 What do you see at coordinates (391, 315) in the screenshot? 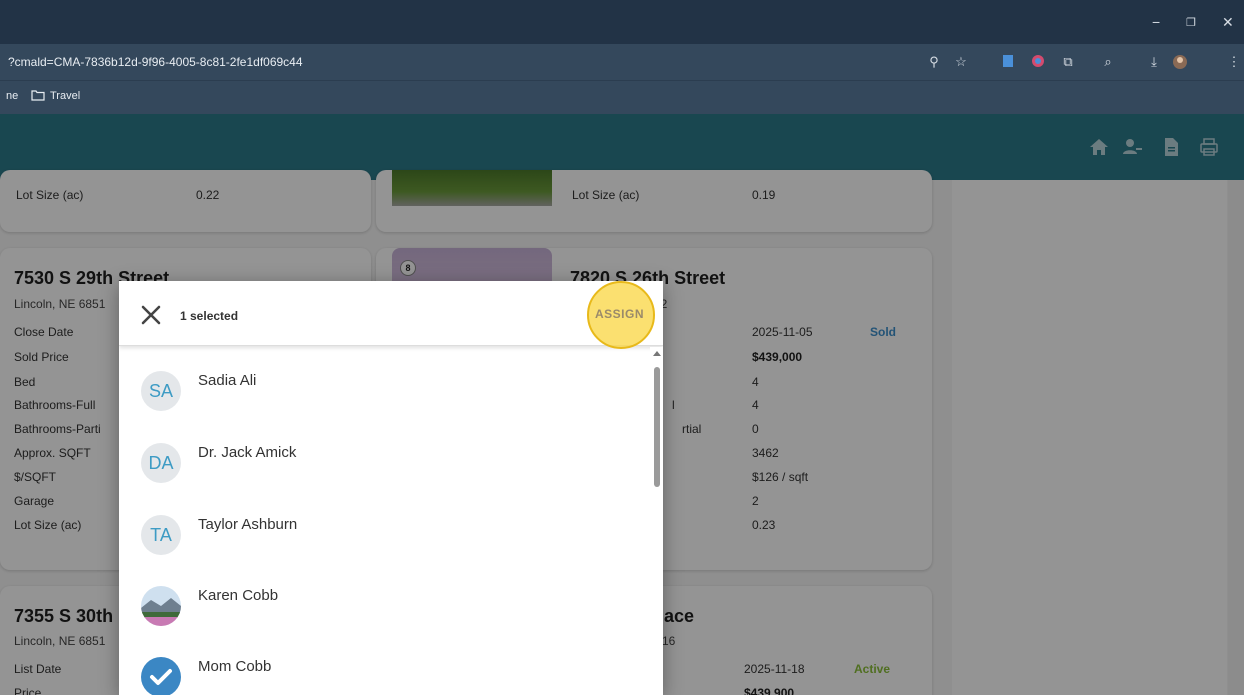
I see `dialog-header: 1 selected ASSIGN` at bounding box center [391, 315].